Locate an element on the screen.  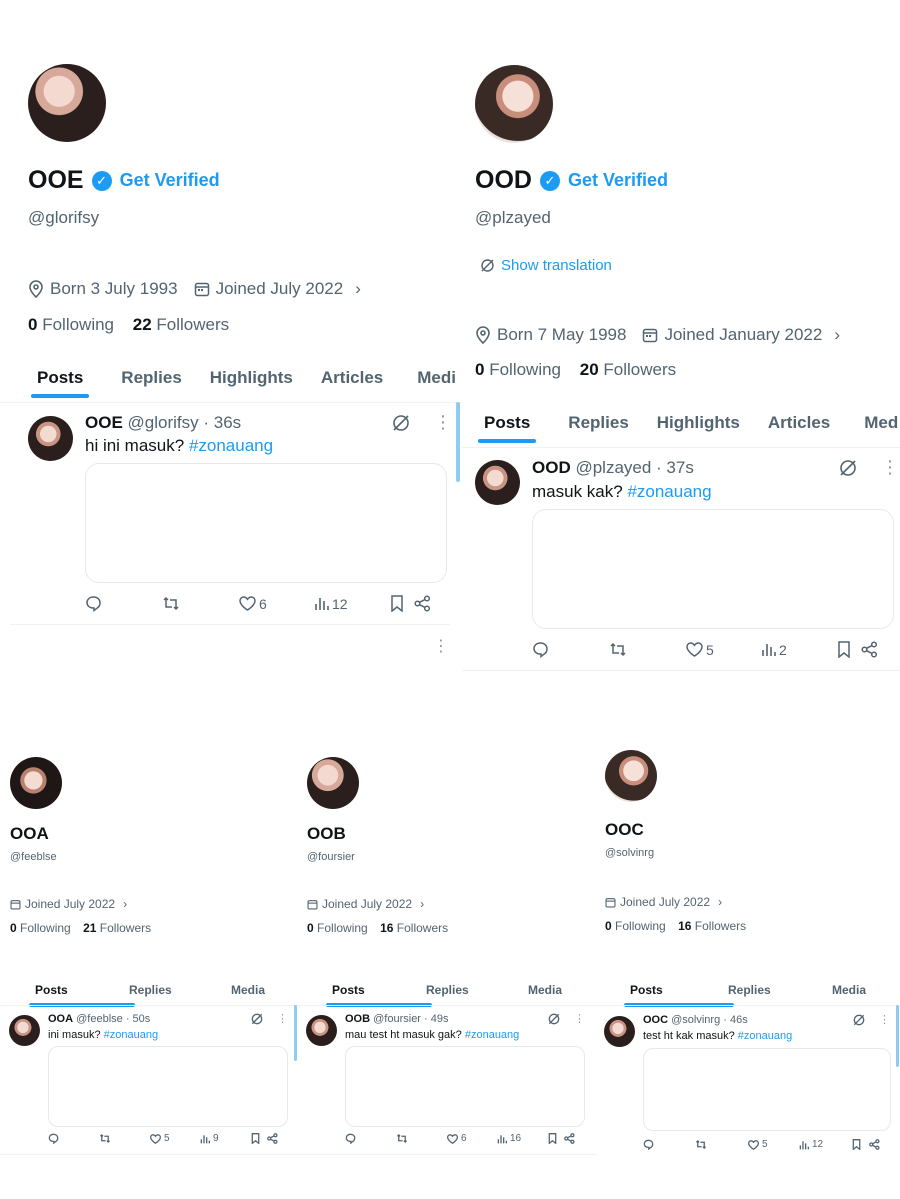
followers-link: 21 Followers is located at coordinates (117, 928).